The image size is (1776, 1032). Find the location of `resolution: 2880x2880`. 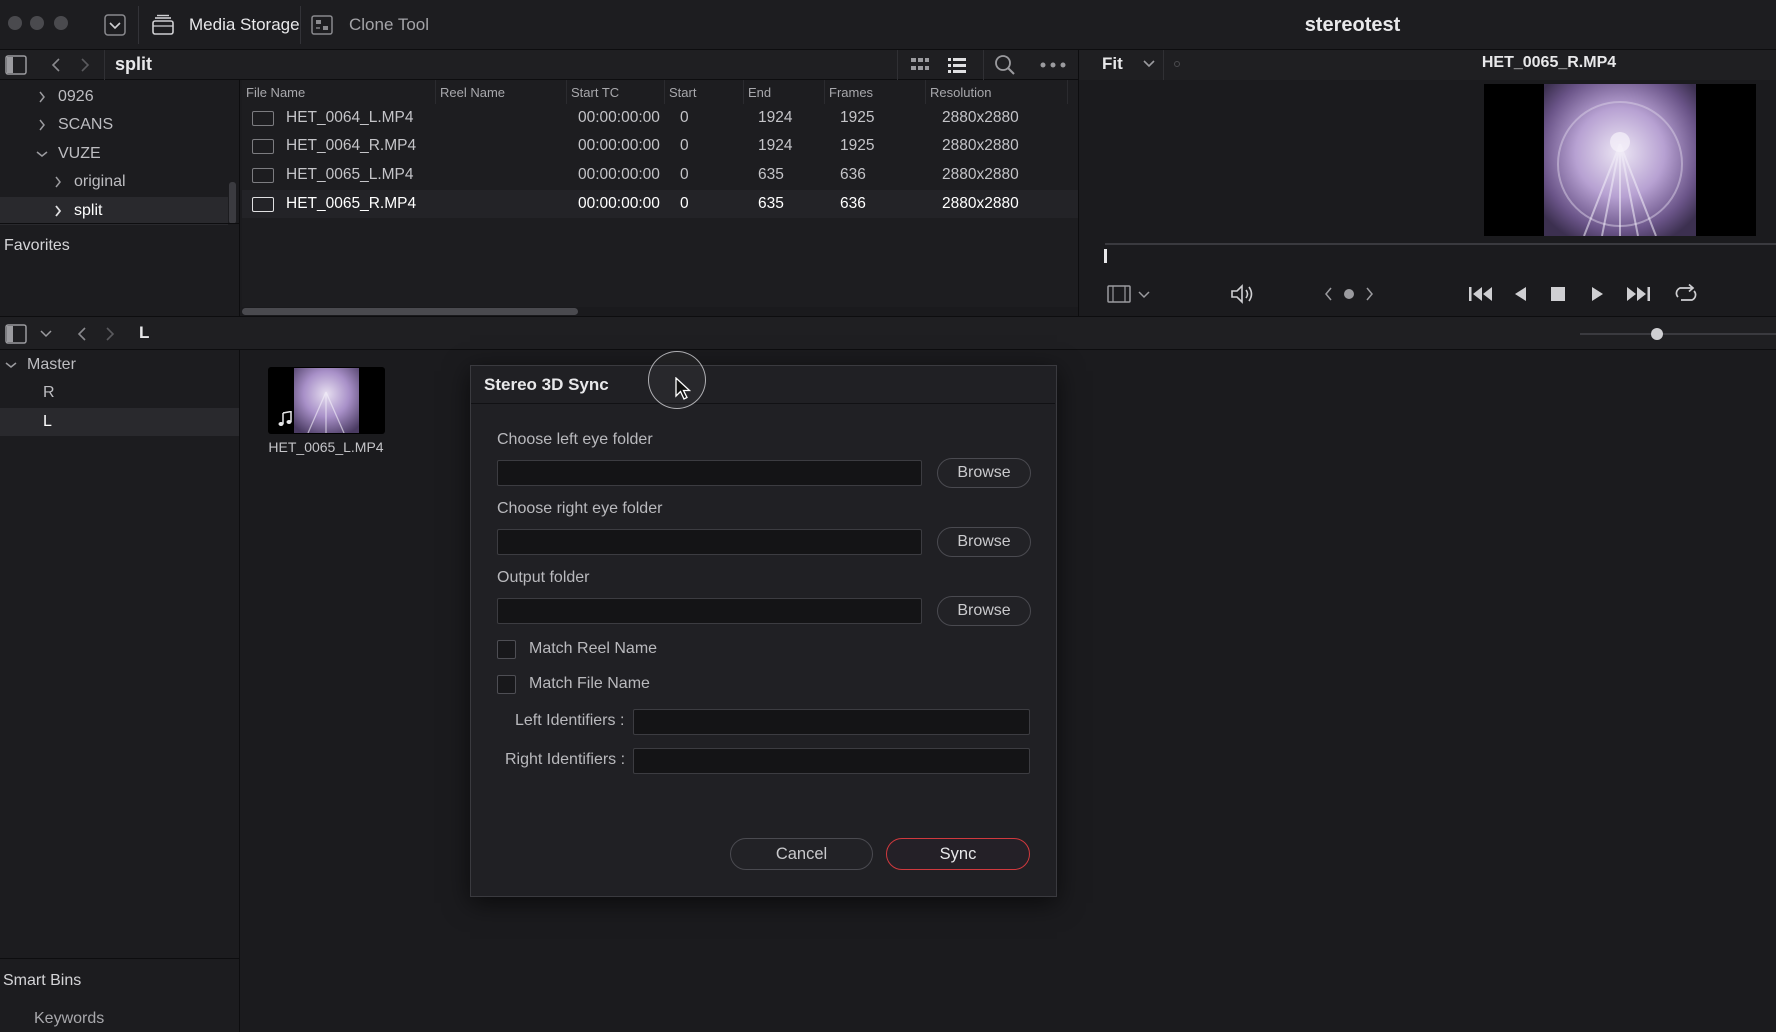

resolution: 2880x2880 is located at coordinates (980, 117).